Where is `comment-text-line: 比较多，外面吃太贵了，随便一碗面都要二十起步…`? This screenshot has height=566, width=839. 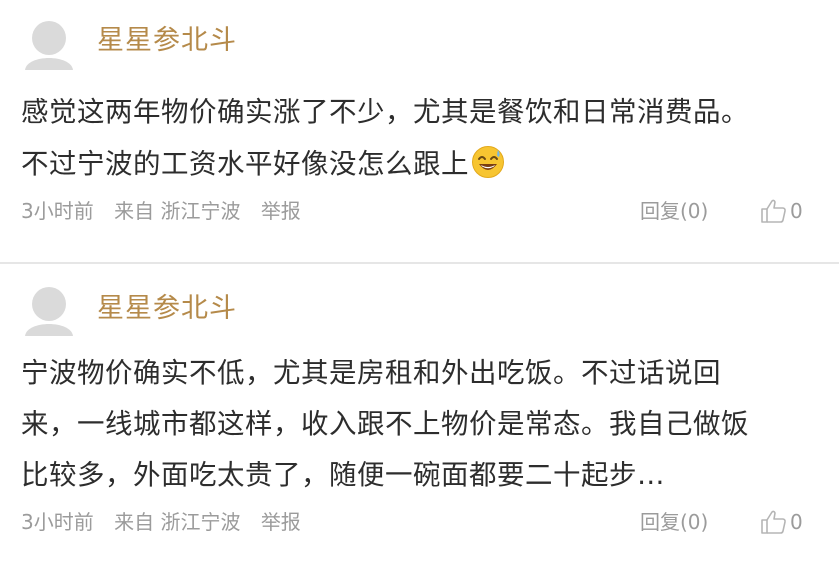 comment-text-line: 比较多，外面吃太贵了，随便一碗面都要二十起步… is located at coordinates (343, 475).